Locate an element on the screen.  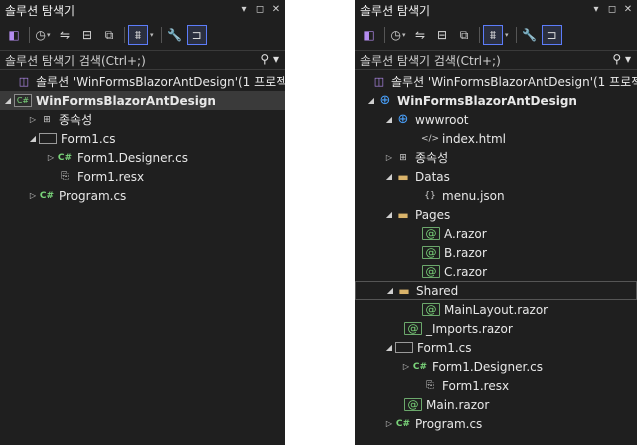
folder-icon: ▬ is located at coordinates (404, 290).